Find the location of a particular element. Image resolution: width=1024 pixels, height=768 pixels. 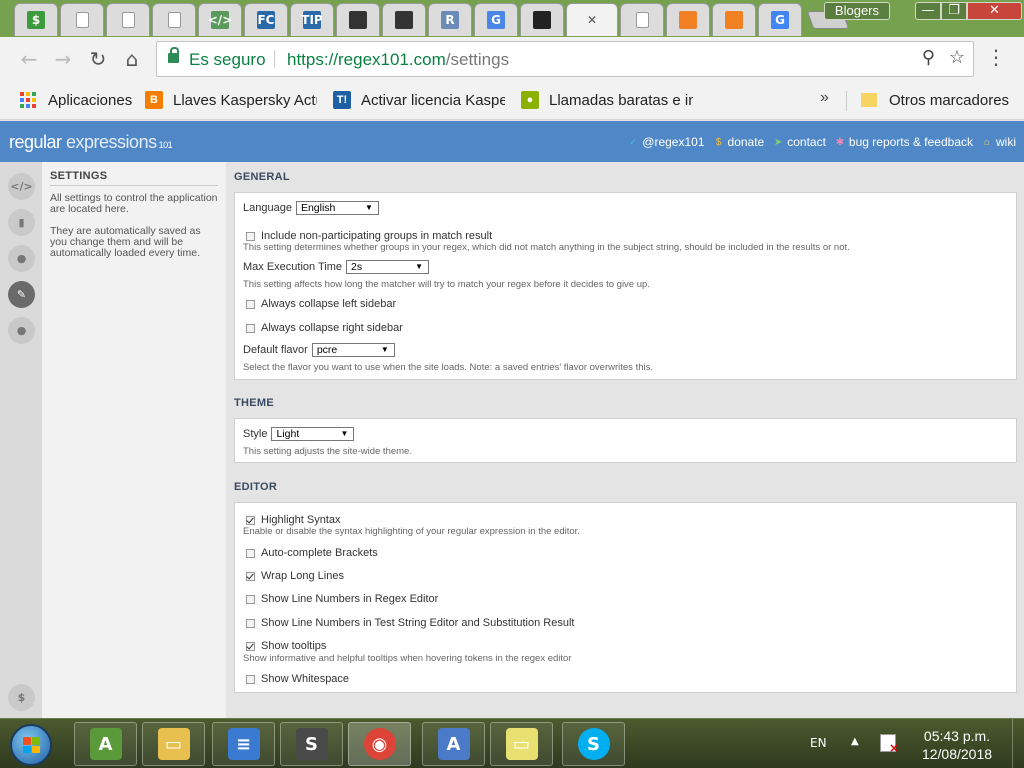

header-link-paper-plane: ➤ contact is located at coordinates (799, 142).